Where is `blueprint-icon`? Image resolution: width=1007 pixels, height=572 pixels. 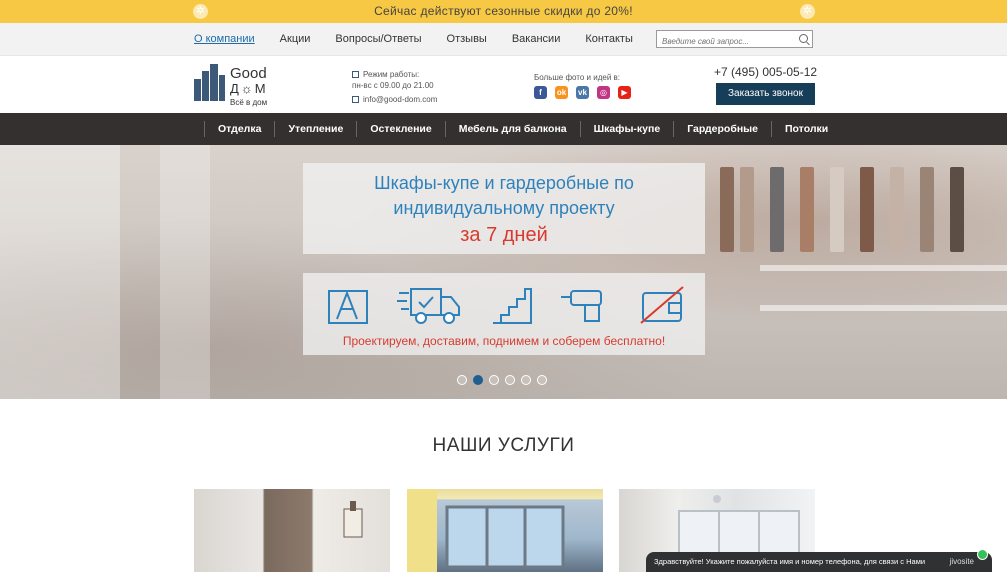 blueprint-icon is located at coordinates (348, 307).